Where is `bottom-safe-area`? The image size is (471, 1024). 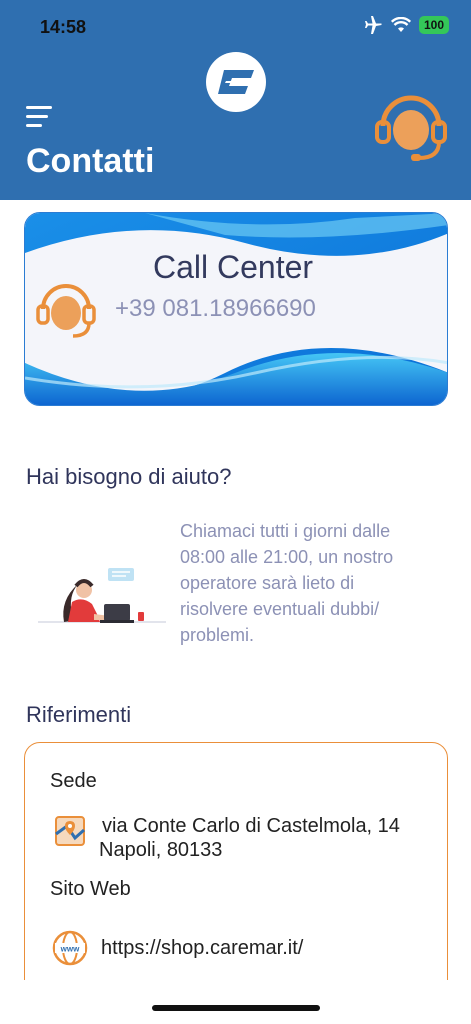 bottom-safe-area is located at coordinates (235, 1002).